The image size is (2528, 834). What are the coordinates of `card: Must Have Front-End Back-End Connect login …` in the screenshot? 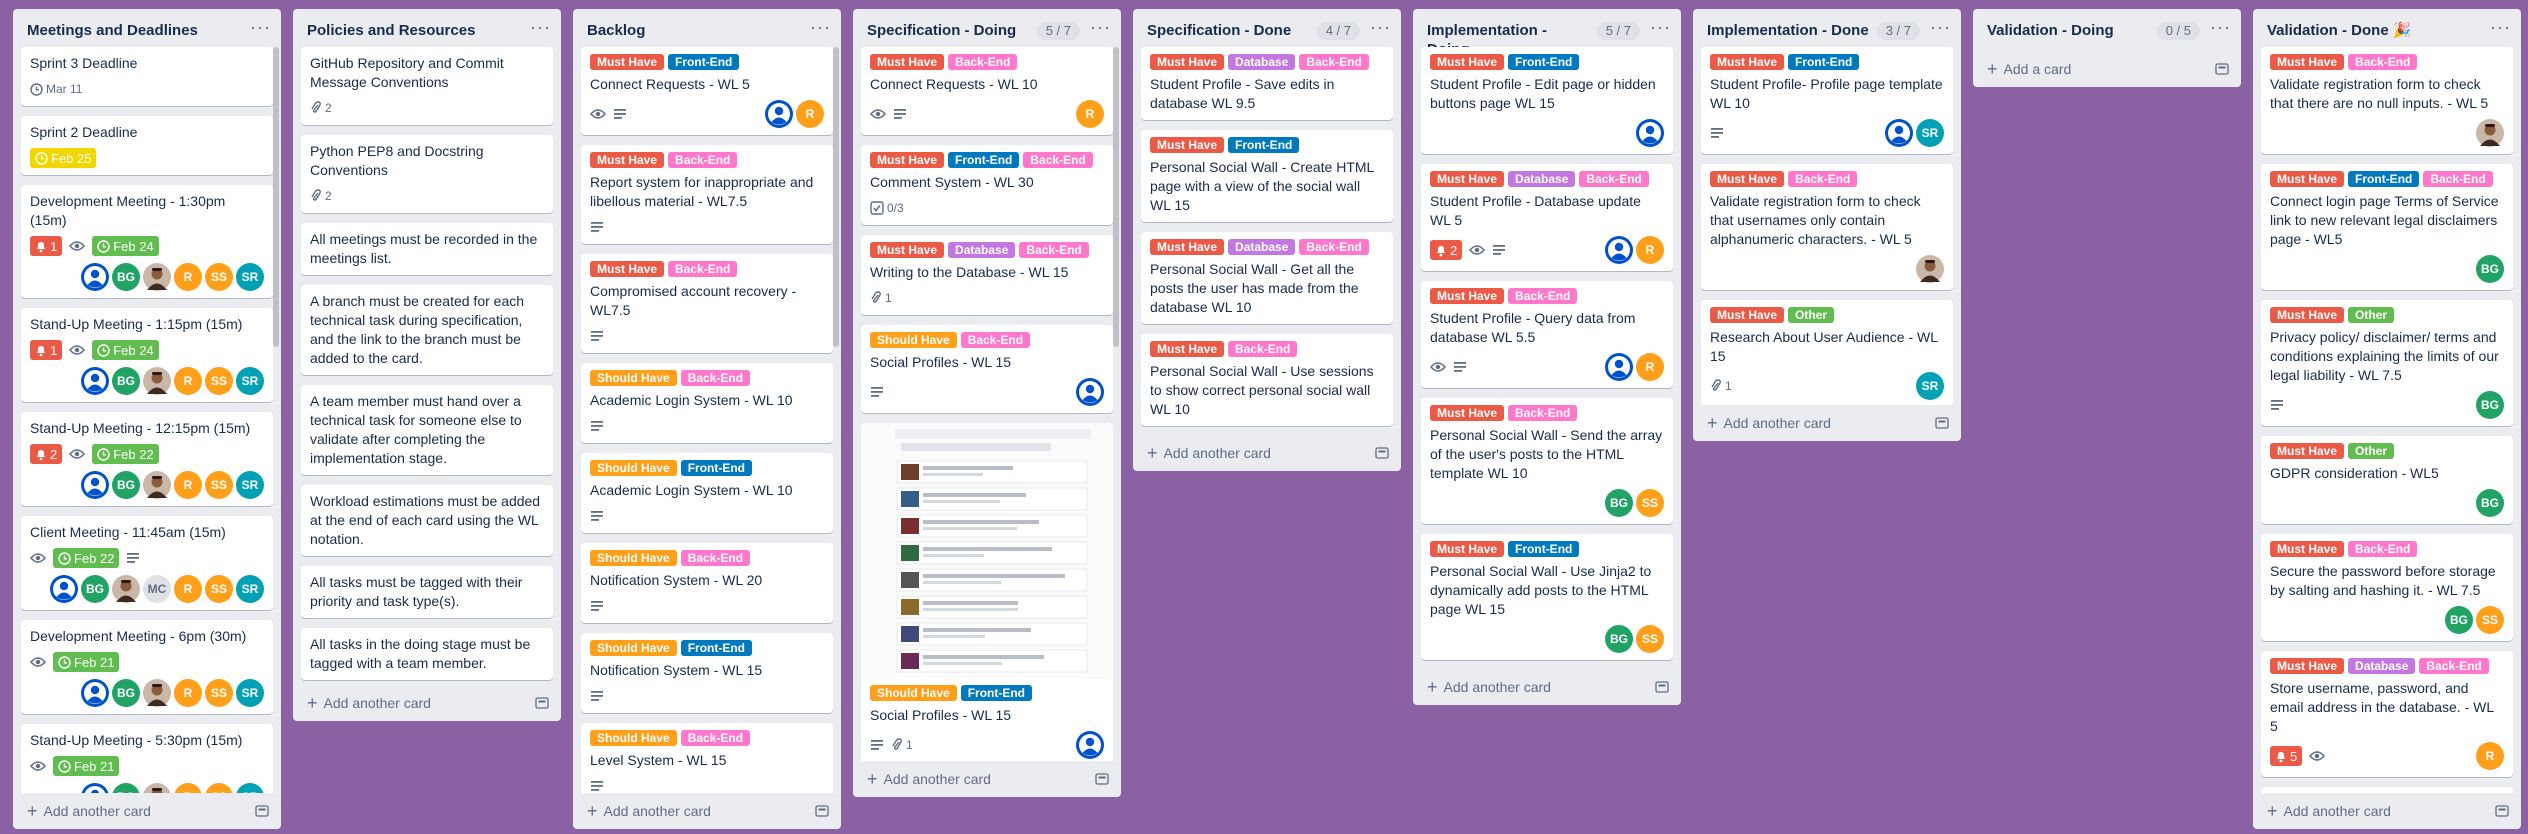 It's located at (2387, 227).